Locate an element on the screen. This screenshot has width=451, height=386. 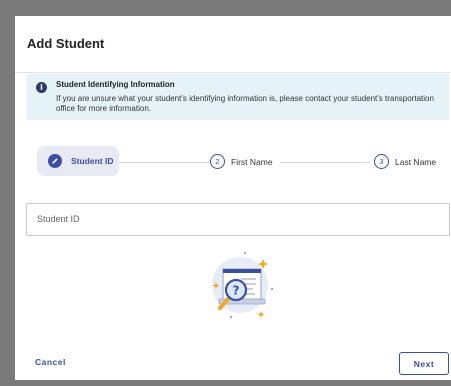
step-label: Student ID is located at coordinates (92, 161).